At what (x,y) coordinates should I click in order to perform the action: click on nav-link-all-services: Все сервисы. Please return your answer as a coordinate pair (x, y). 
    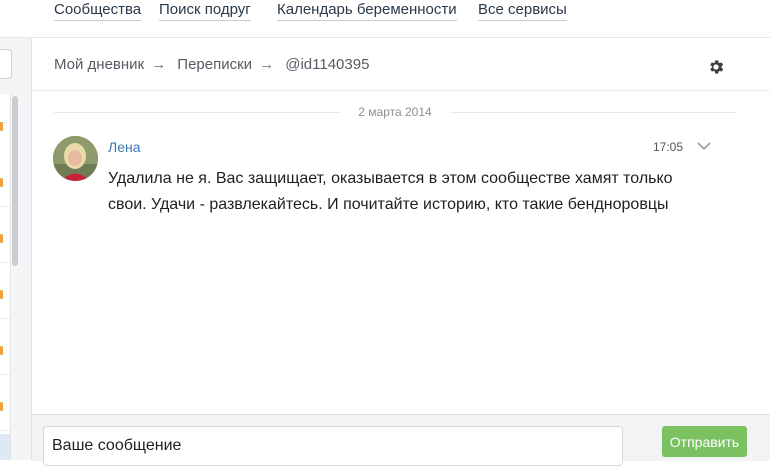
    Looking at the image, I should click on (522, 11).